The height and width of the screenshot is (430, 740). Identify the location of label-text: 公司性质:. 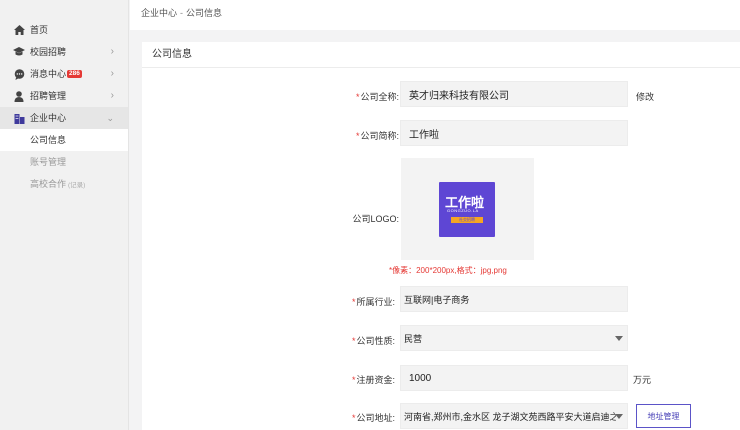
(375, 341).